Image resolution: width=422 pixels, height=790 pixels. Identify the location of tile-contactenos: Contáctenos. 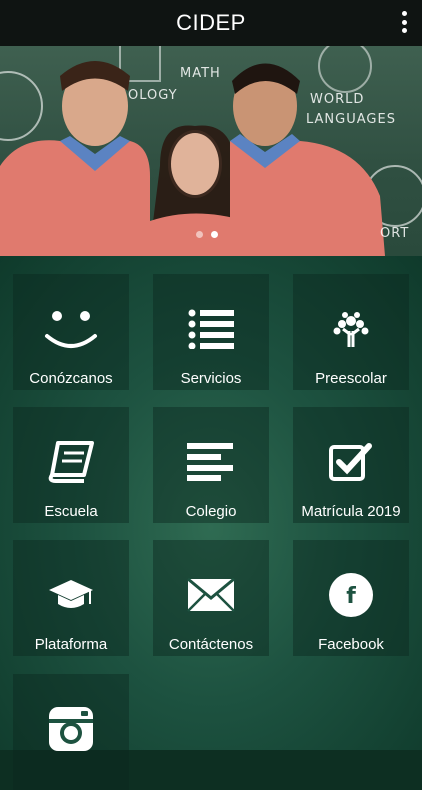
(211, 598).